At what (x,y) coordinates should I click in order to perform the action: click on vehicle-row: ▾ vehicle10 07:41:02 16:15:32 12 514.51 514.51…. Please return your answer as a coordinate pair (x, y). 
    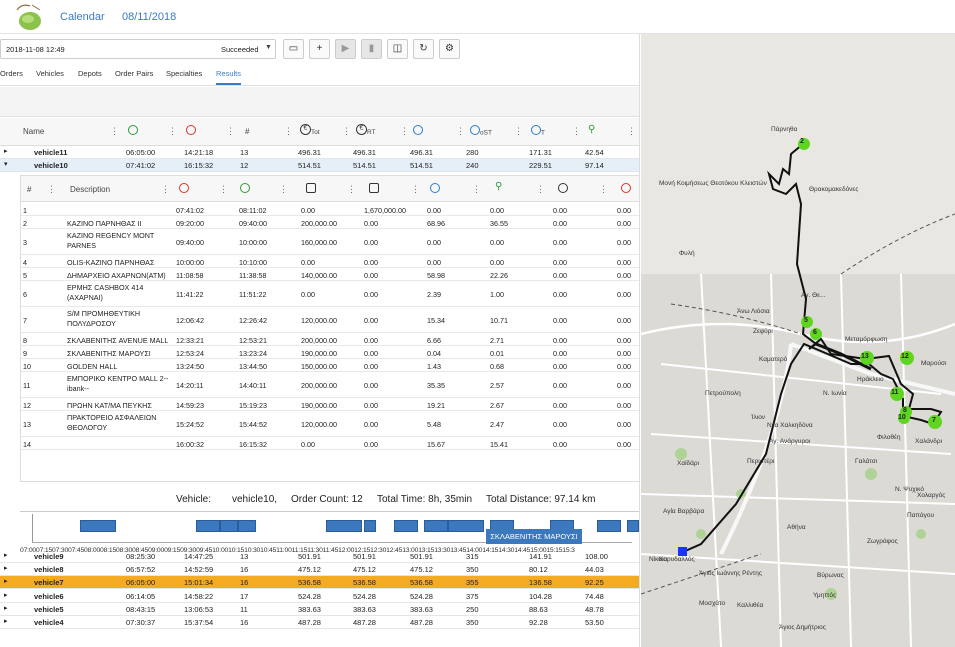
    Looking at the image, I should click on (319, 166).